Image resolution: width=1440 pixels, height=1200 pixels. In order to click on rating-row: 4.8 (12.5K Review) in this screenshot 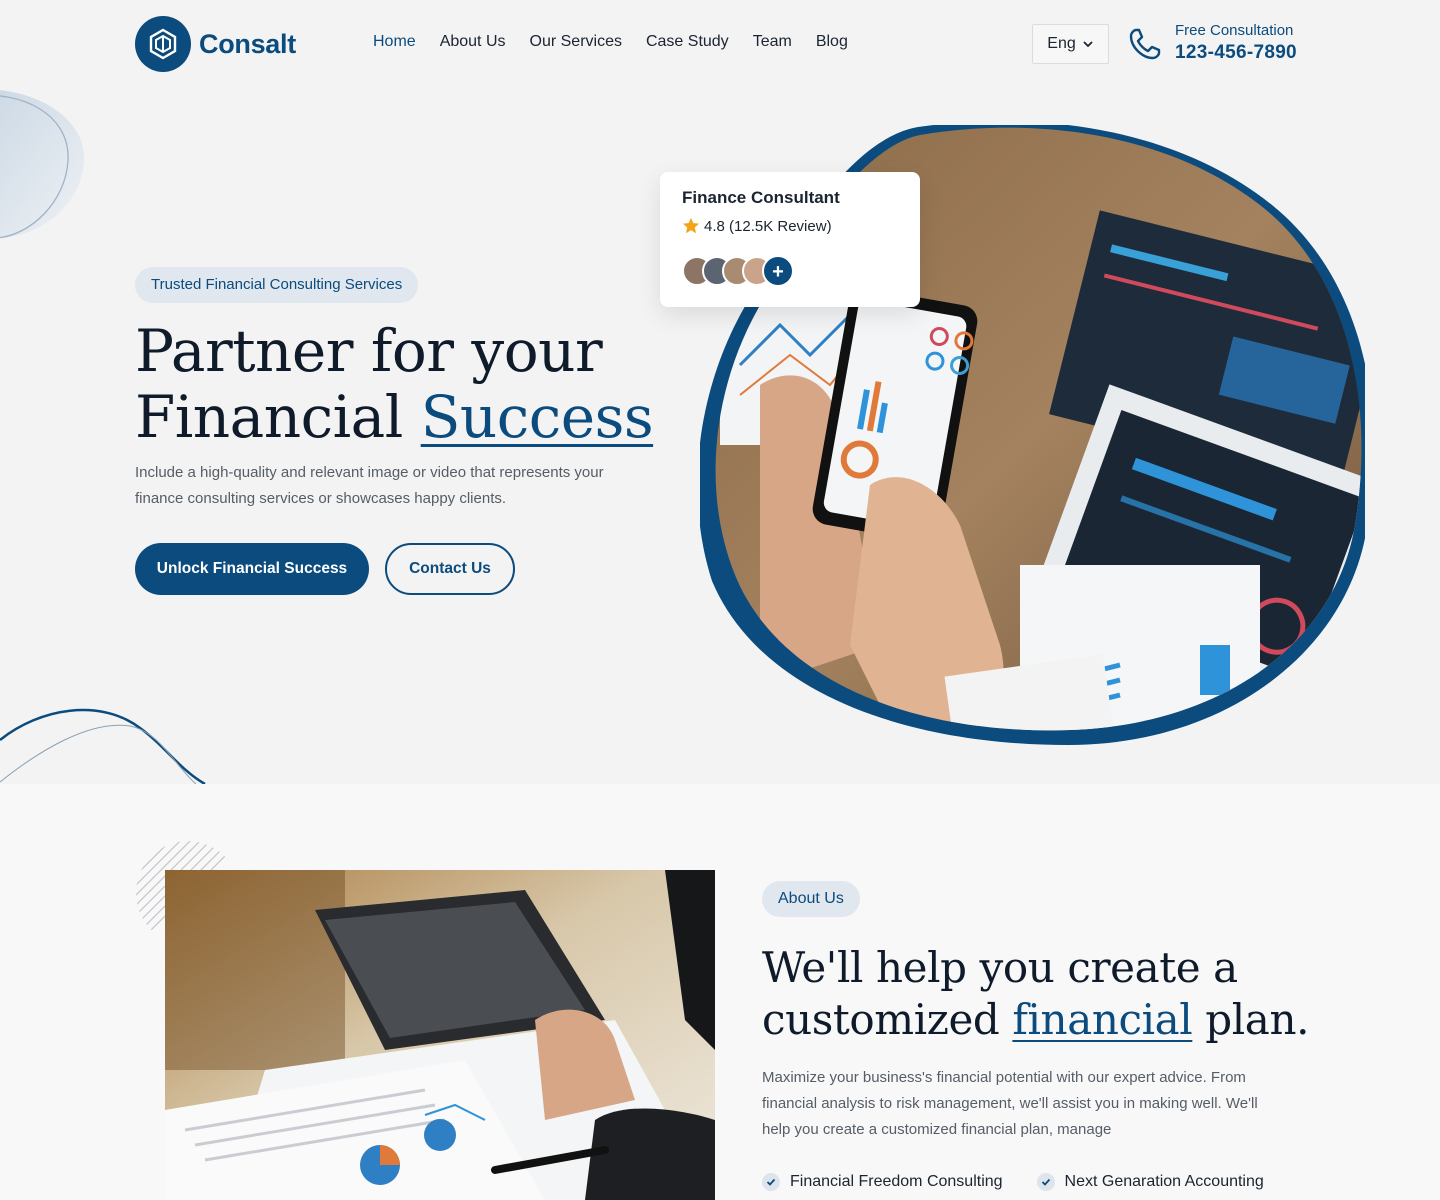, I will do `click(790, 226)`.